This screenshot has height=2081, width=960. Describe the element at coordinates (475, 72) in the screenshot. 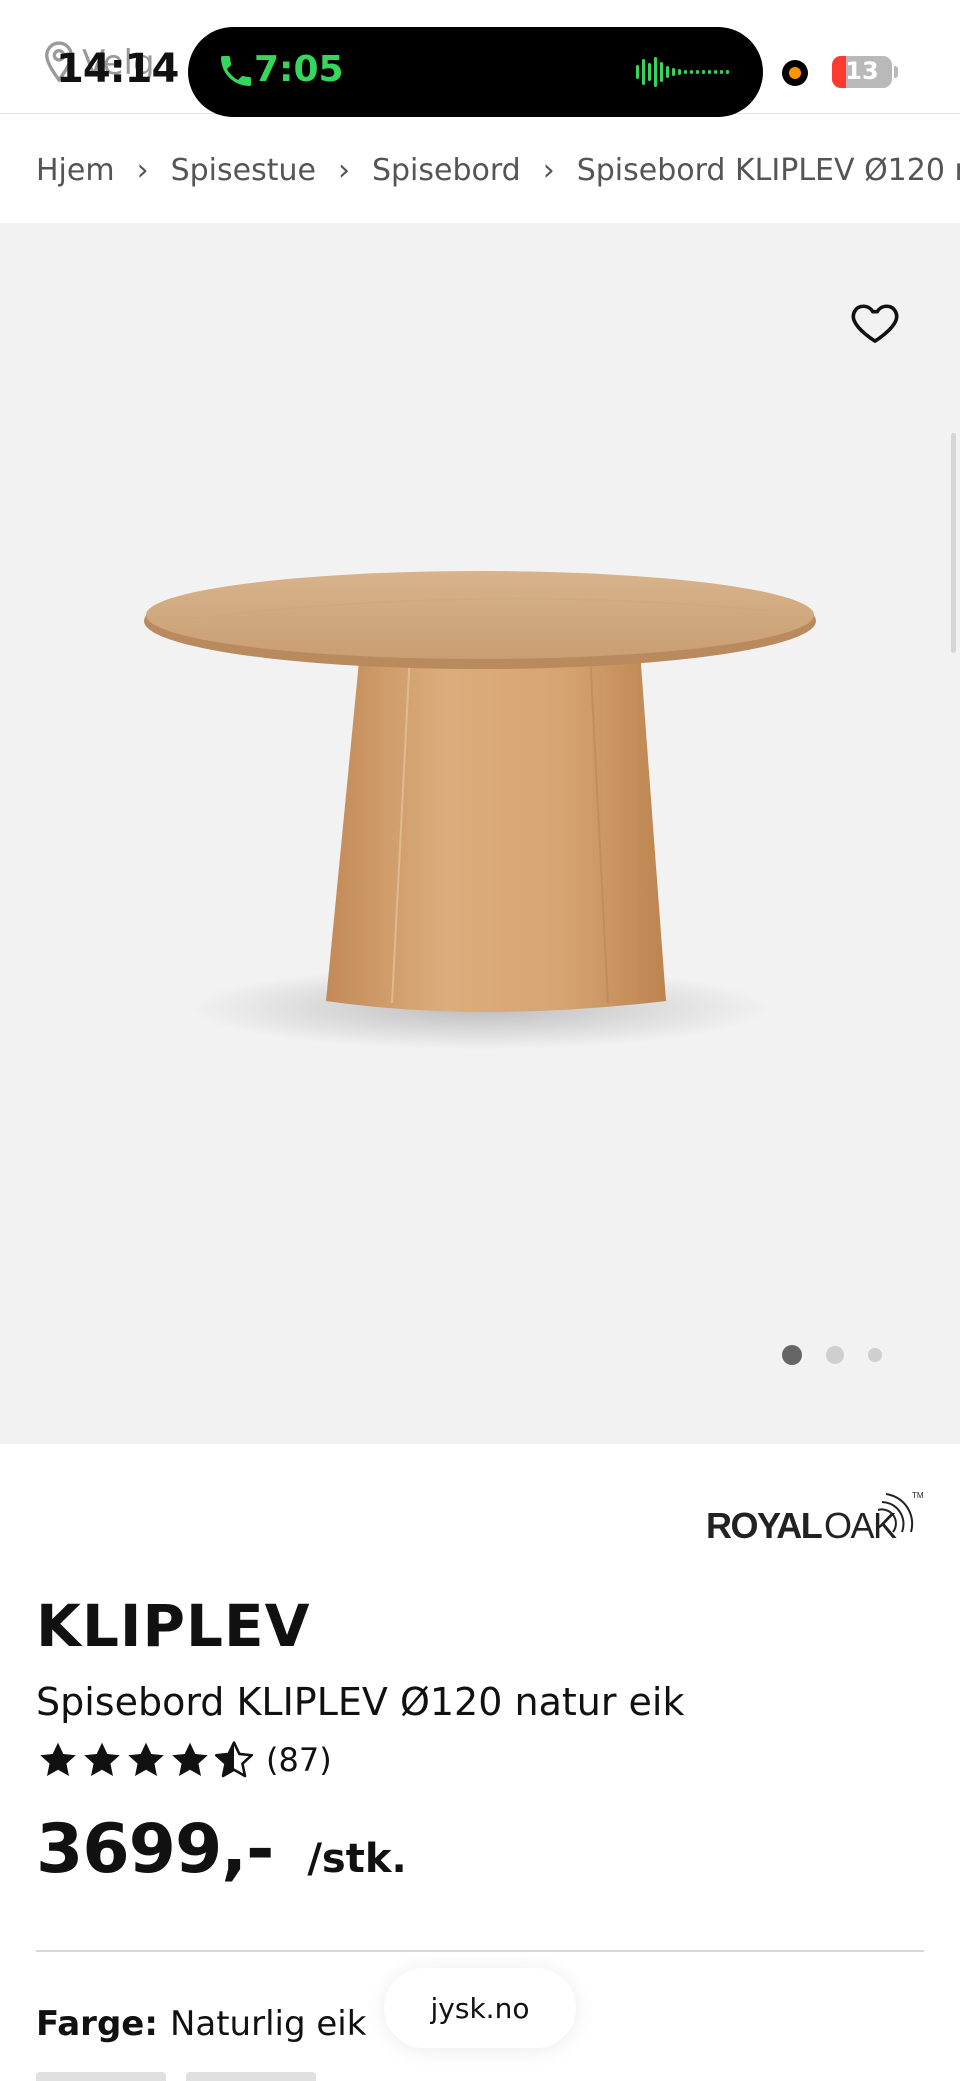

I see `active-call-pill: 7:05` at that location.